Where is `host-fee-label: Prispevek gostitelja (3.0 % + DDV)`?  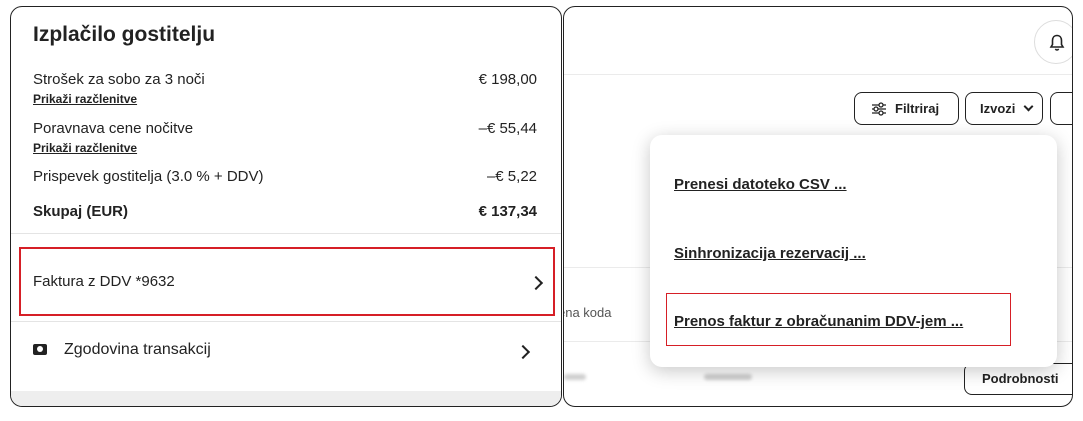 host-fee-label: Prispevek gostitelja (3.0 % + DDV) is located at coordinates (148, 176).